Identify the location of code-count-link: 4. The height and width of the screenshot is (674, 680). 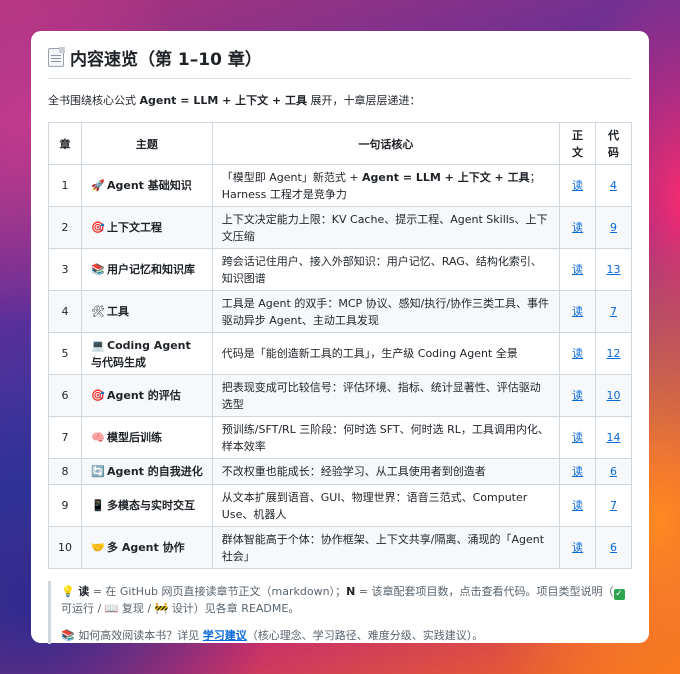
(613, 185).